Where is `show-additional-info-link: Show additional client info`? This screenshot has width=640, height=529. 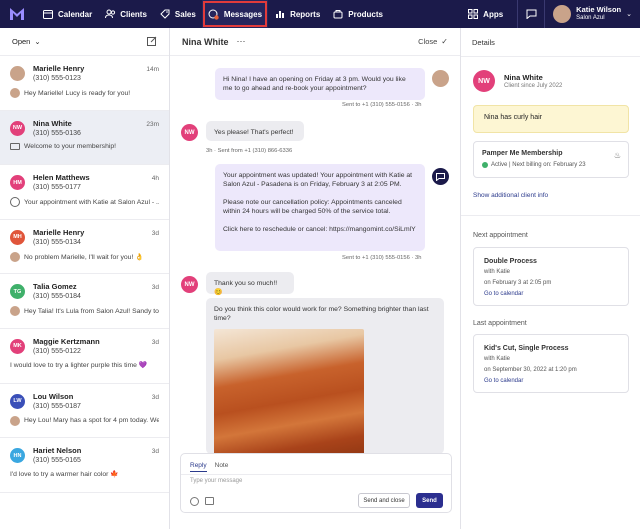
show-additional-info-link: Show additional client info is located at coordinates (510, 195).